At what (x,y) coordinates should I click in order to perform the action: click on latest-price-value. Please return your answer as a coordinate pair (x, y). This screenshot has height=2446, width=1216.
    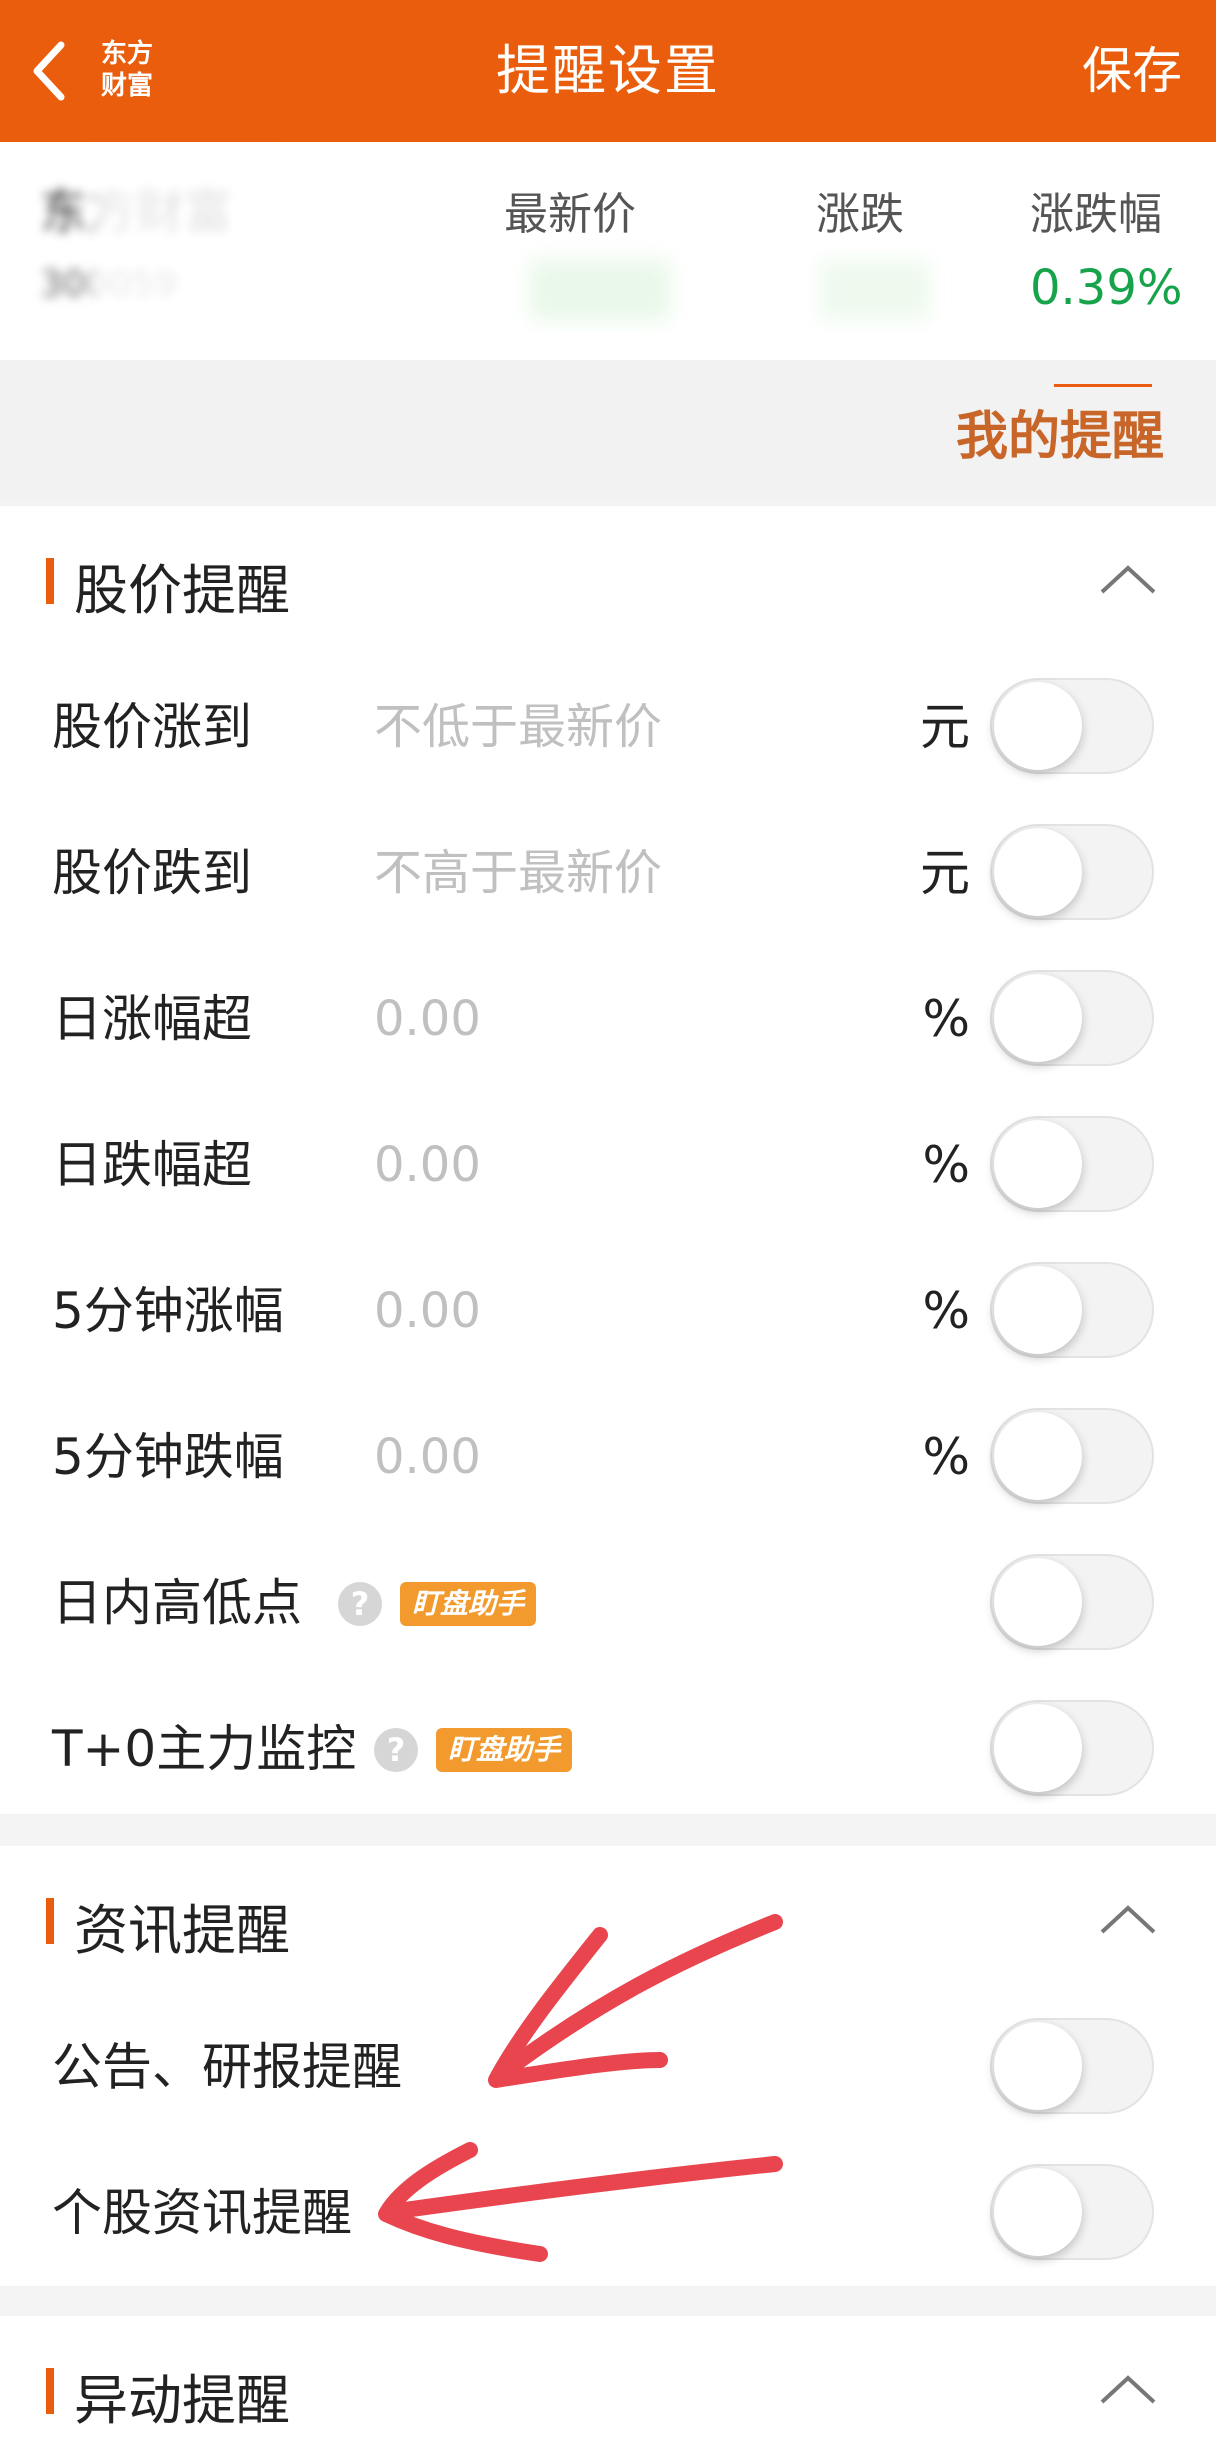
    Looking at the image, I should click on (600, 290).